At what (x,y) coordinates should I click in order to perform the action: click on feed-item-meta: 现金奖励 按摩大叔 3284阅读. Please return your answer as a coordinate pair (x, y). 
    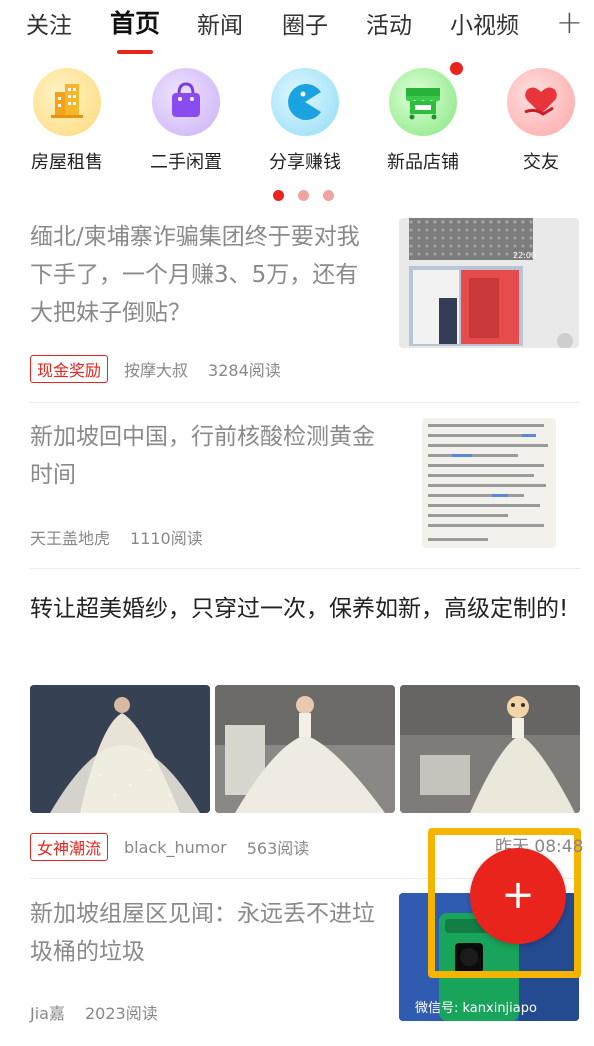
    Looking at the image, I should click on (155, 369).